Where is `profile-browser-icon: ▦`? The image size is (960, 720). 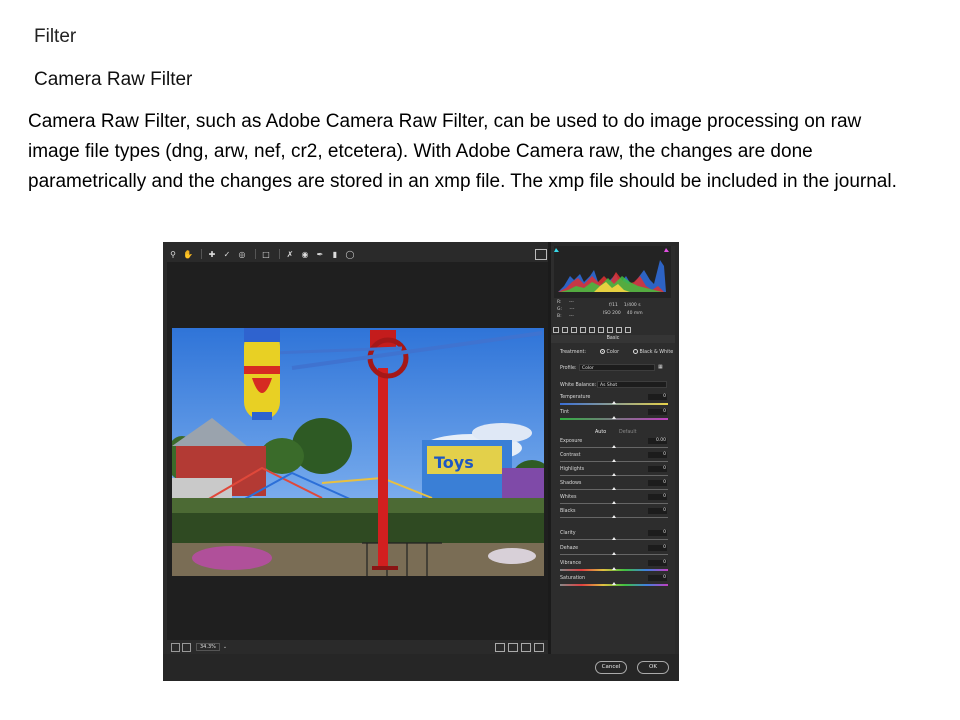 profile-browser-icon: ▦ is located at coordinates (660, 367).